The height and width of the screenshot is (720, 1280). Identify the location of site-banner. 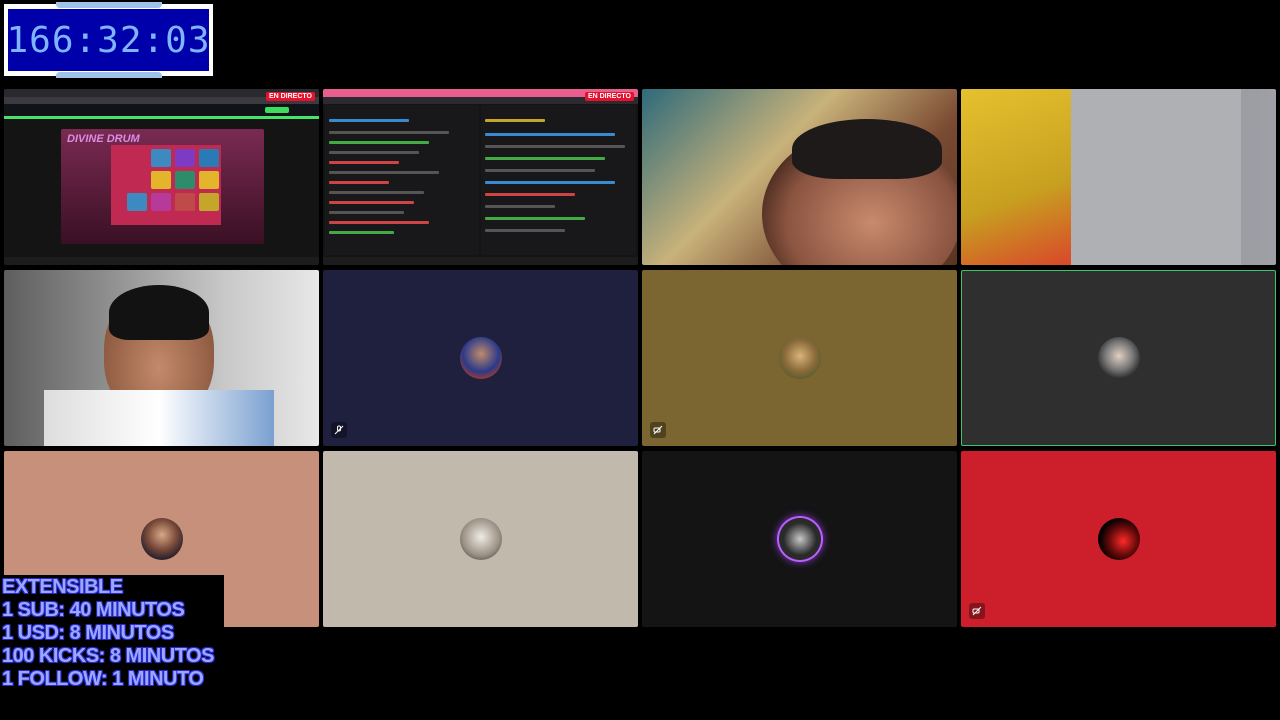
(161, 117).